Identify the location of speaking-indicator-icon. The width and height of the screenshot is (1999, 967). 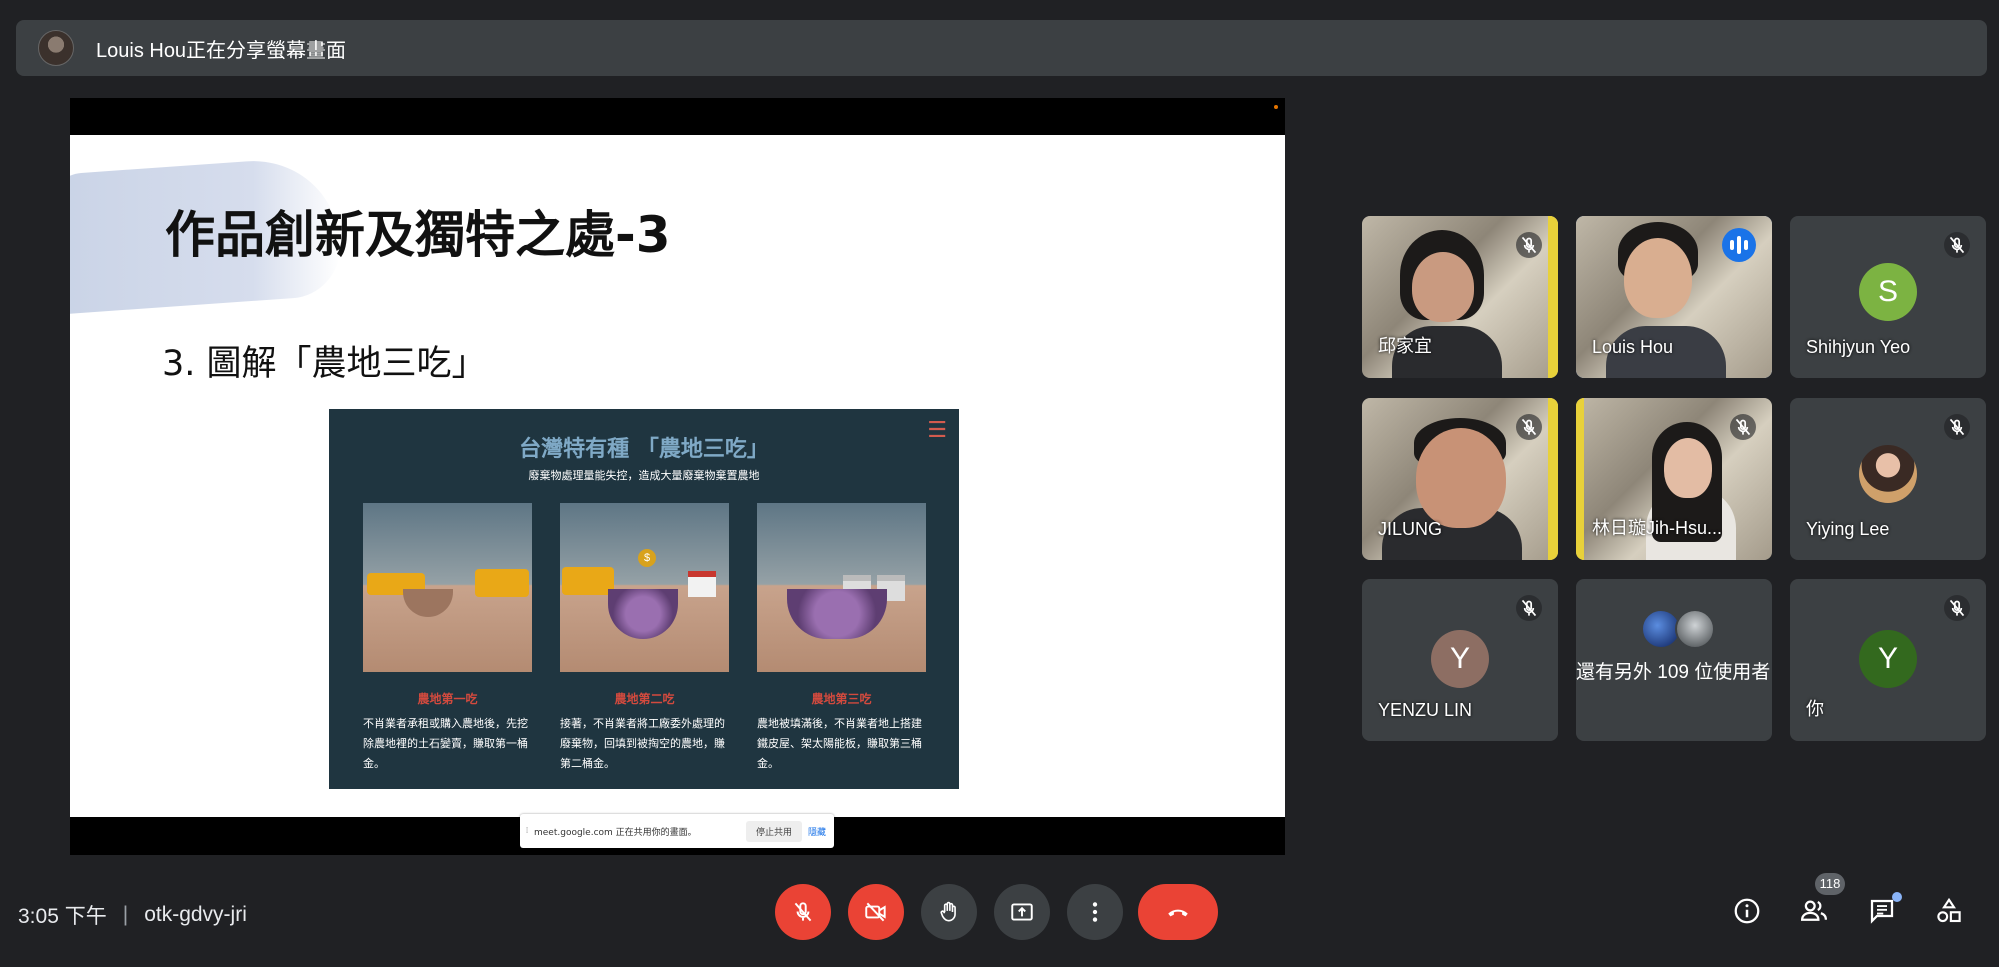
(1739, 245).